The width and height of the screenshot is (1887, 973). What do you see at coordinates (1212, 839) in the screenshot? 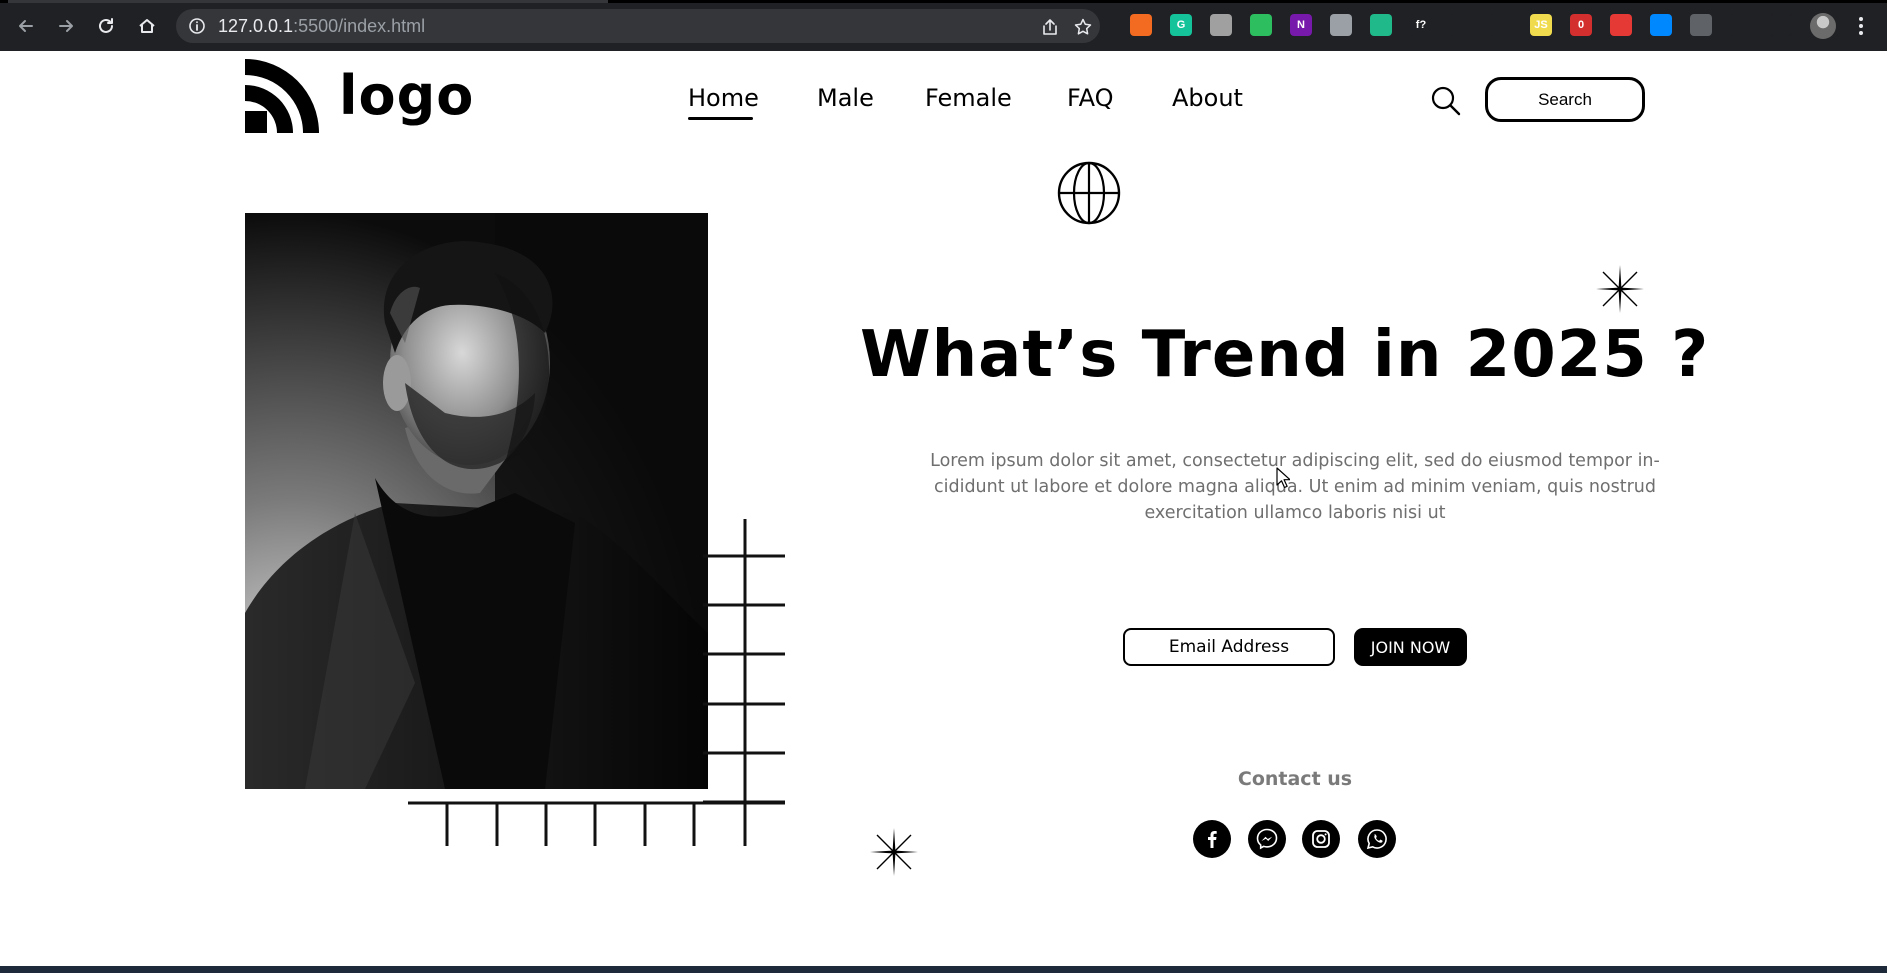
I see `facebook-icon` at bounding box center [1212, 839].